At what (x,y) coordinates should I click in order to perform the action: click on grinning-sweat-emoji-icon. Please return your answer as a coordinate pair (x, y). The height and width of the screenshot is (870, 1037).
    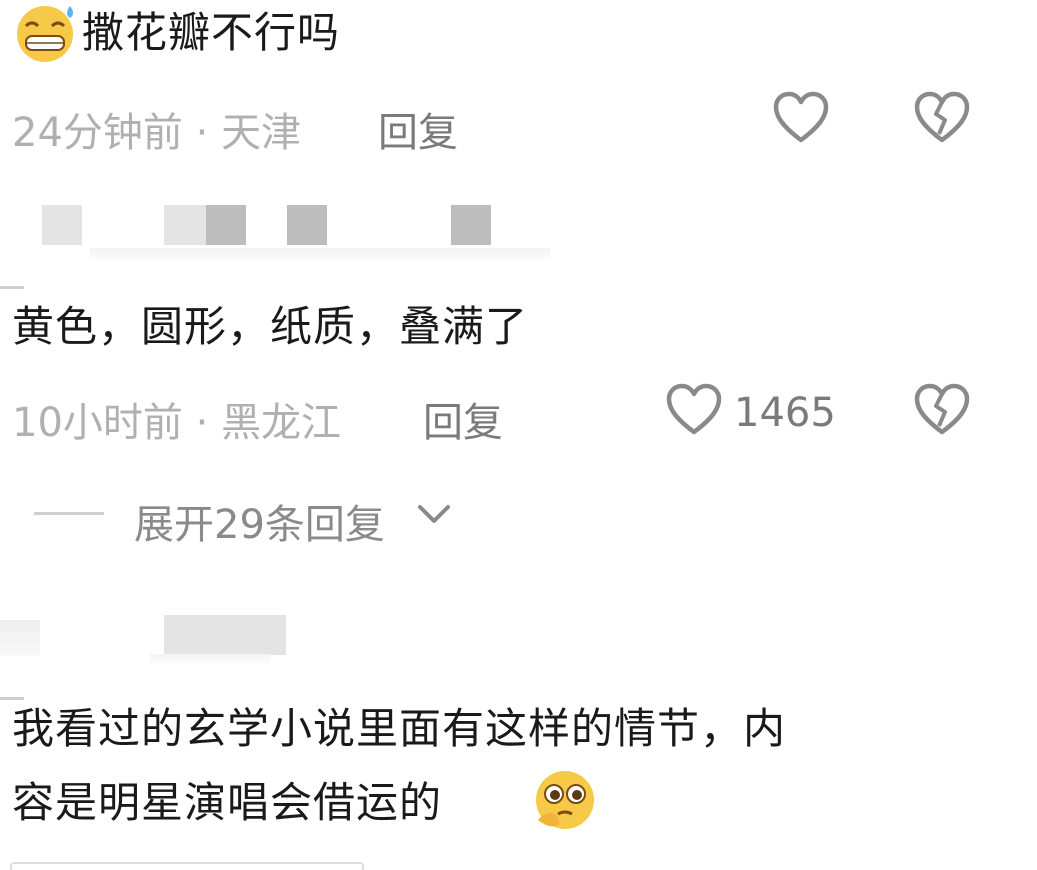
    Looking at the image, I should click on (46, 33).